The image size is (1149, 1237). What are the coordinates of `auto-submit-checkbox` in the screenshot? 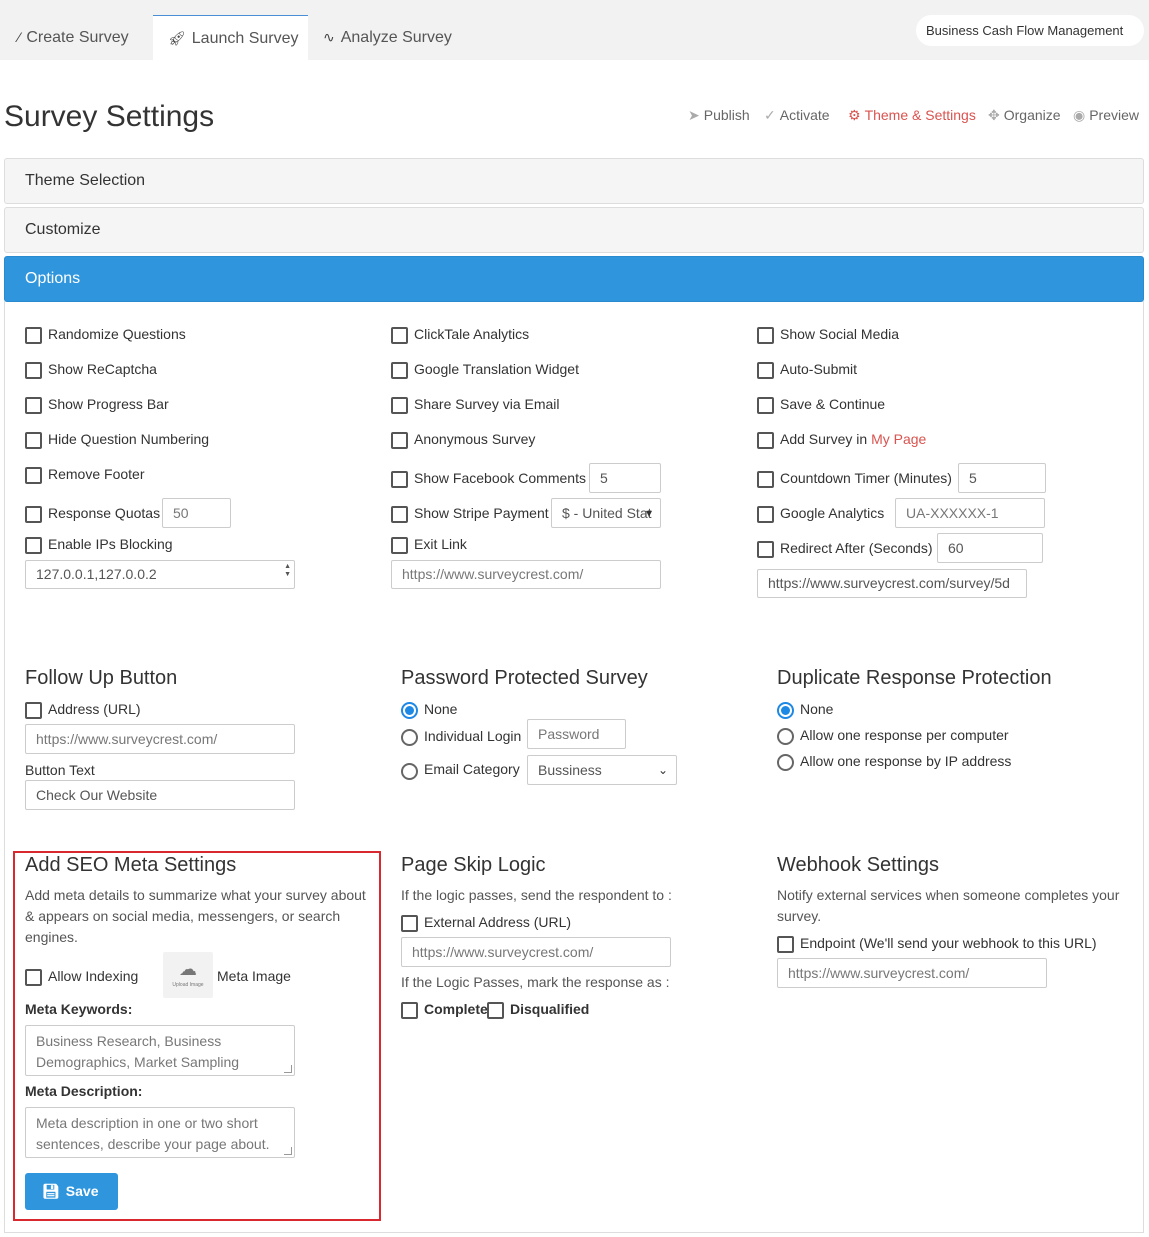 It's located at (765, 370).